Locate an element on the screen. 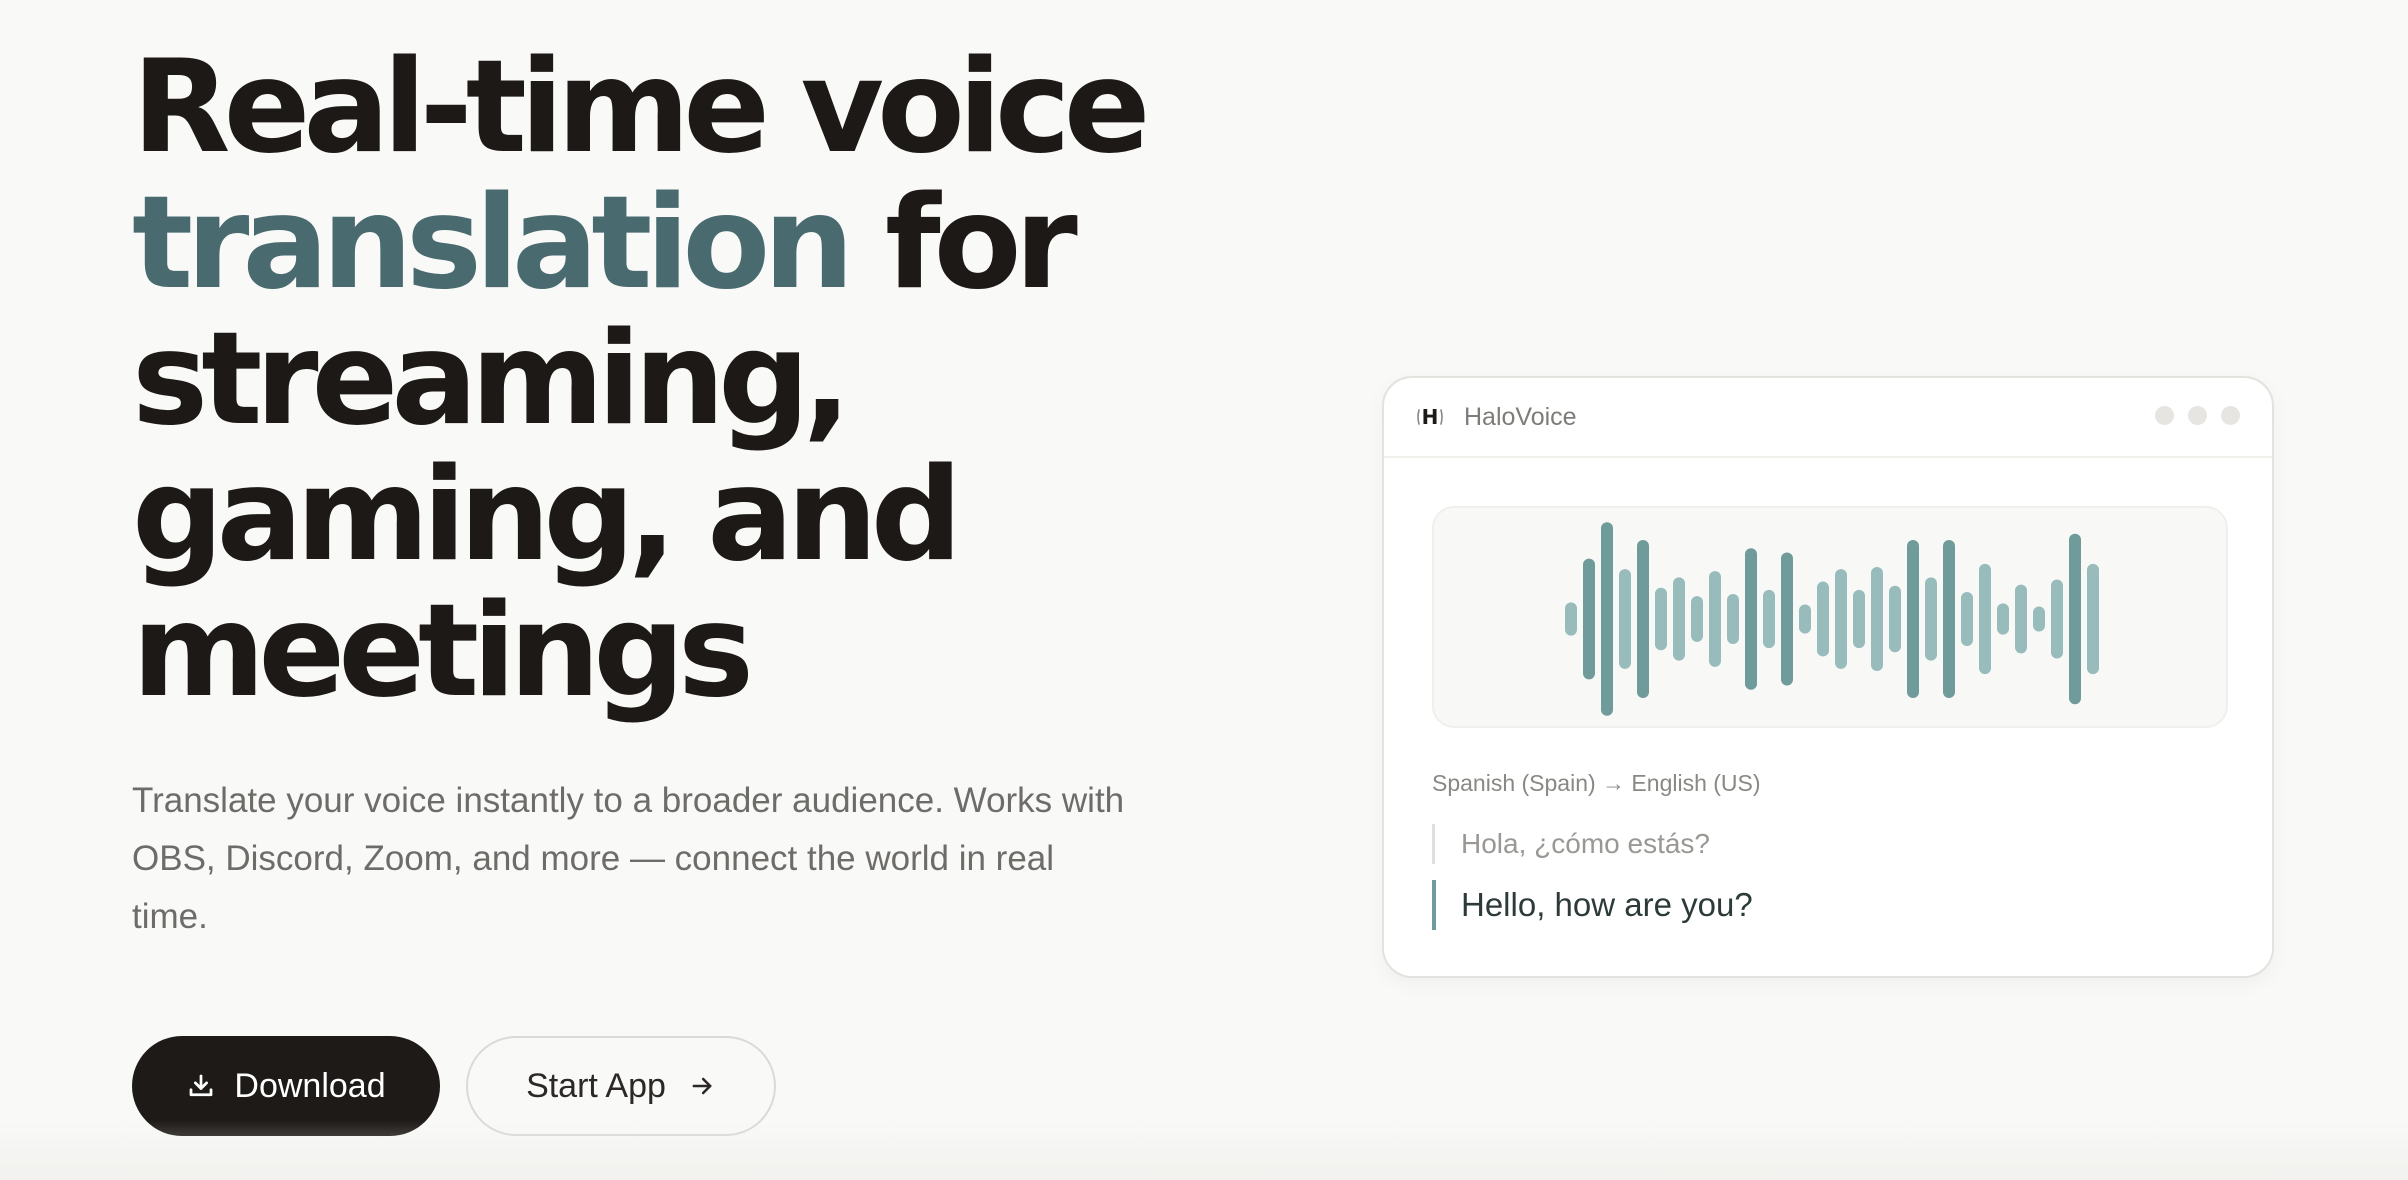  cta-row: Download Start App is located at coordinates (642, 1086).